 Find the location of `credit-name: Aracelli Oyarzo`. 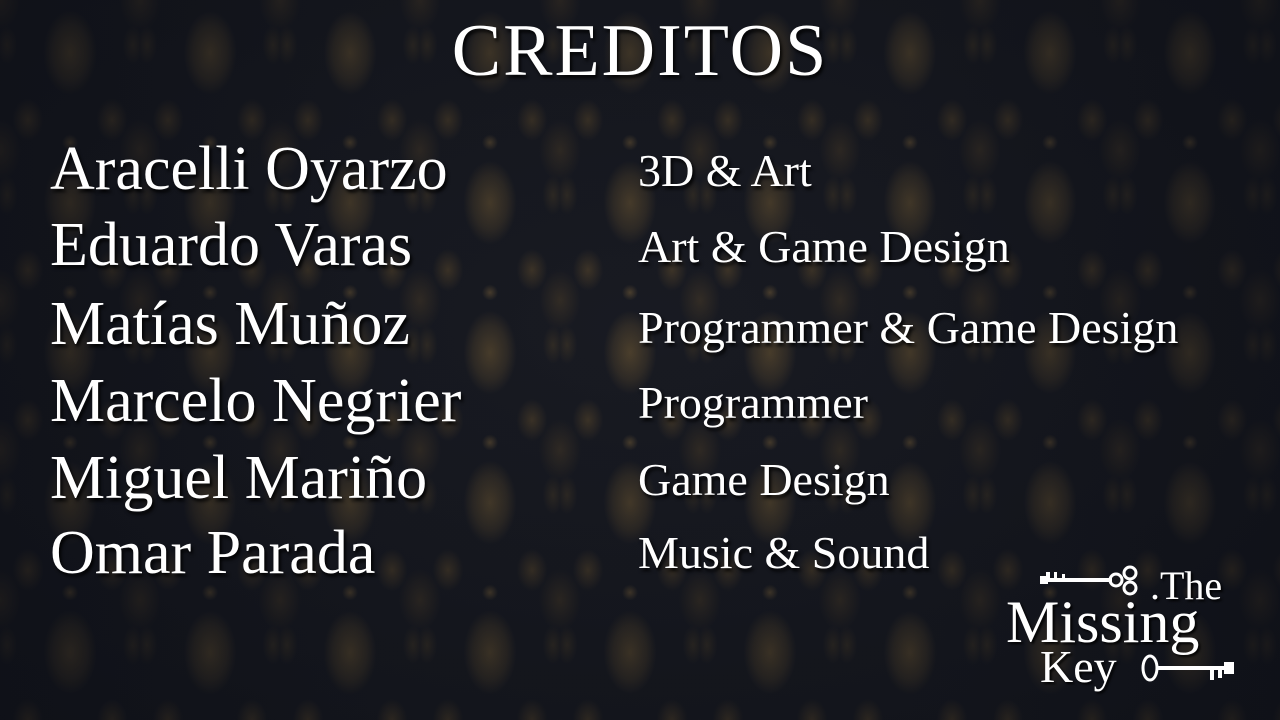

credit-name: Aracelli Oyarzo is located at coordinates (249, 169).